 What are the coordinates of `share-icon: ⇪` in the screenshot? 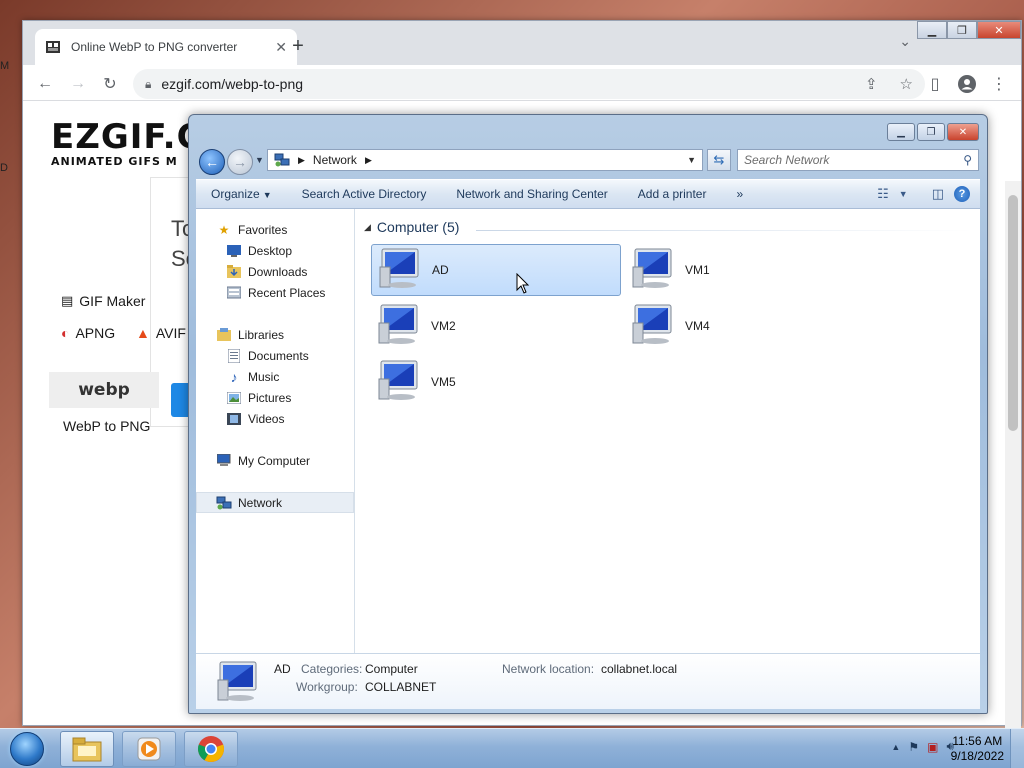 It's located at (871, 84).